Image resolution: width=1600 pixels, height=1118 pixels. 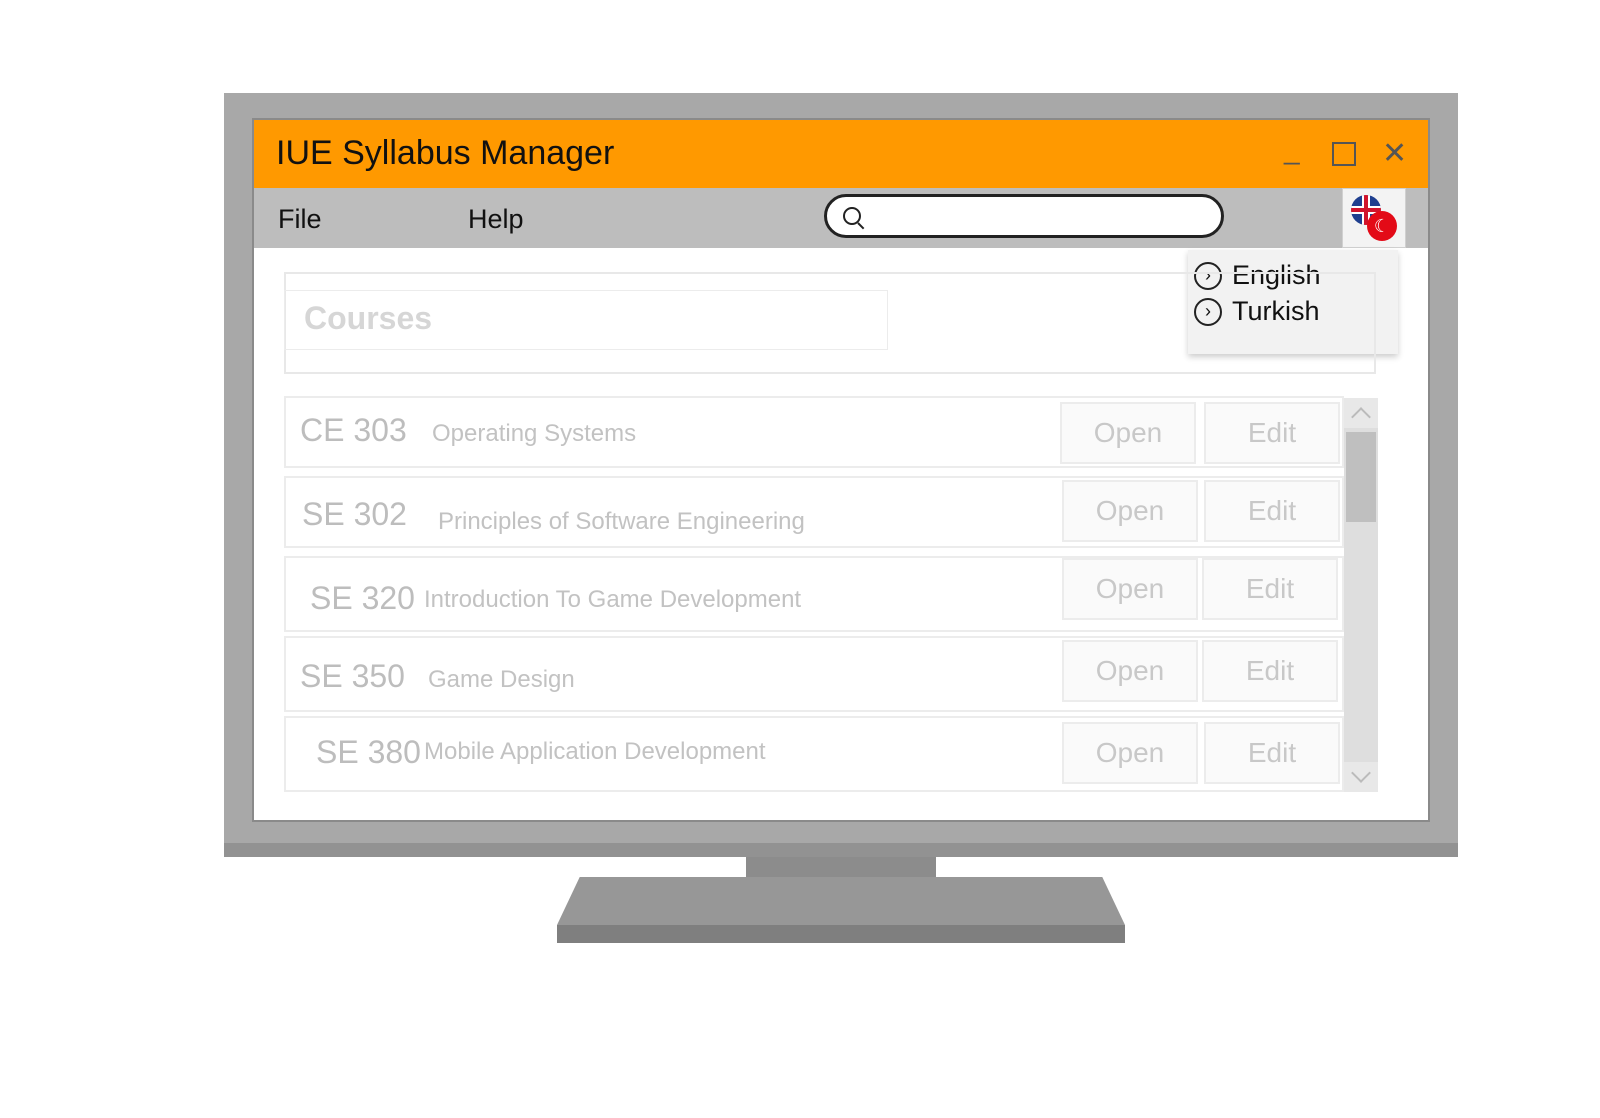 I want to click on course-name: Game Design, so click(x=501, y=679).